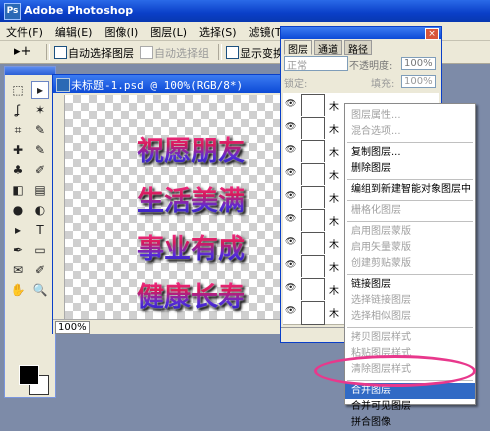  I want to click on context-menu-item: 创建剪贴蒙版, so click(410, 264).